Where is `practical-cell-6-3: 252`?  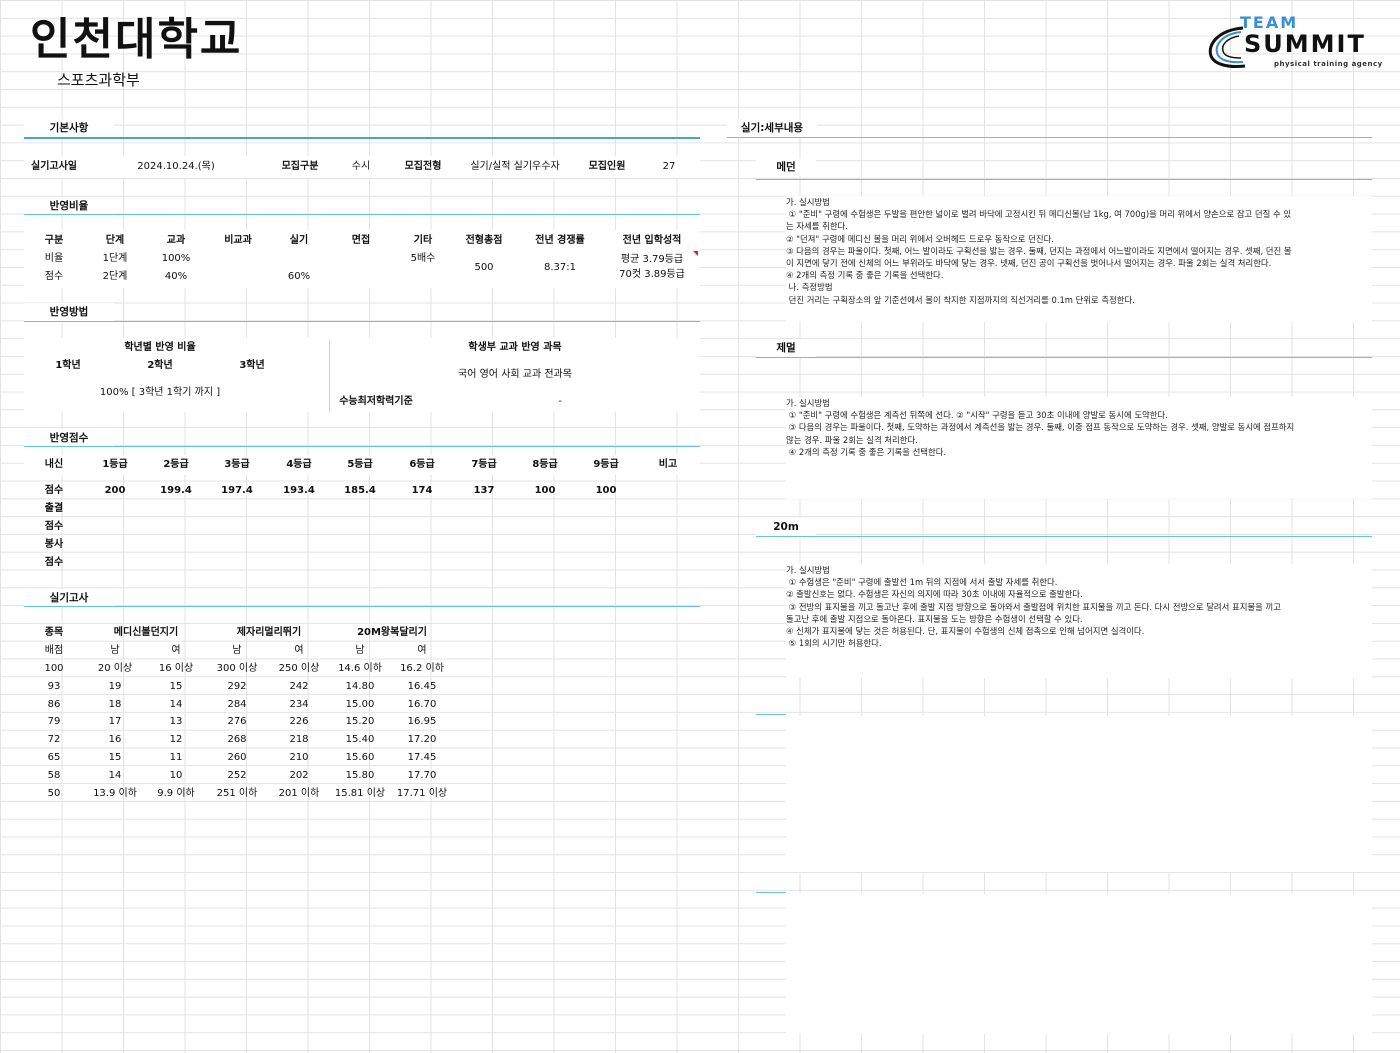
practical-cell-6-3: 252 is located at coordinates (237, 775).